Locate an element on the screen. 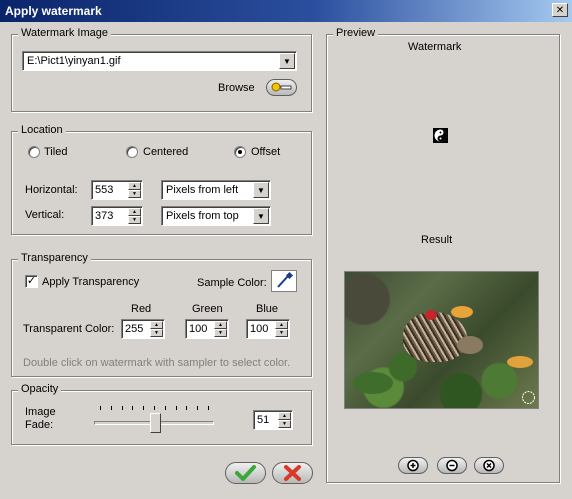 This screenshot has width=572, height=499. transparency-legend: Transparency is located at coordinates (54, 258).